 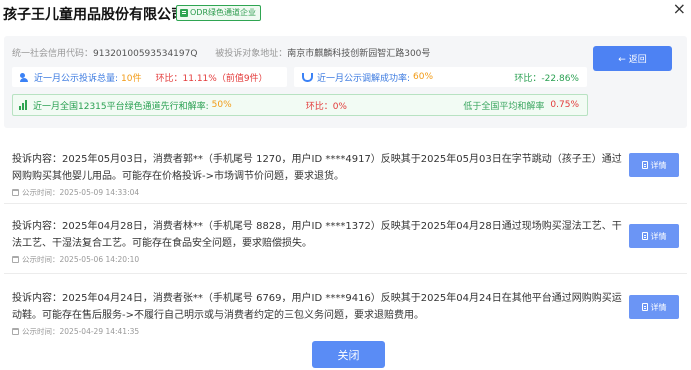 I want to click on complaints-stat-ratio: 环比：11.11%（前值9件）, so click(x=211, y=78).